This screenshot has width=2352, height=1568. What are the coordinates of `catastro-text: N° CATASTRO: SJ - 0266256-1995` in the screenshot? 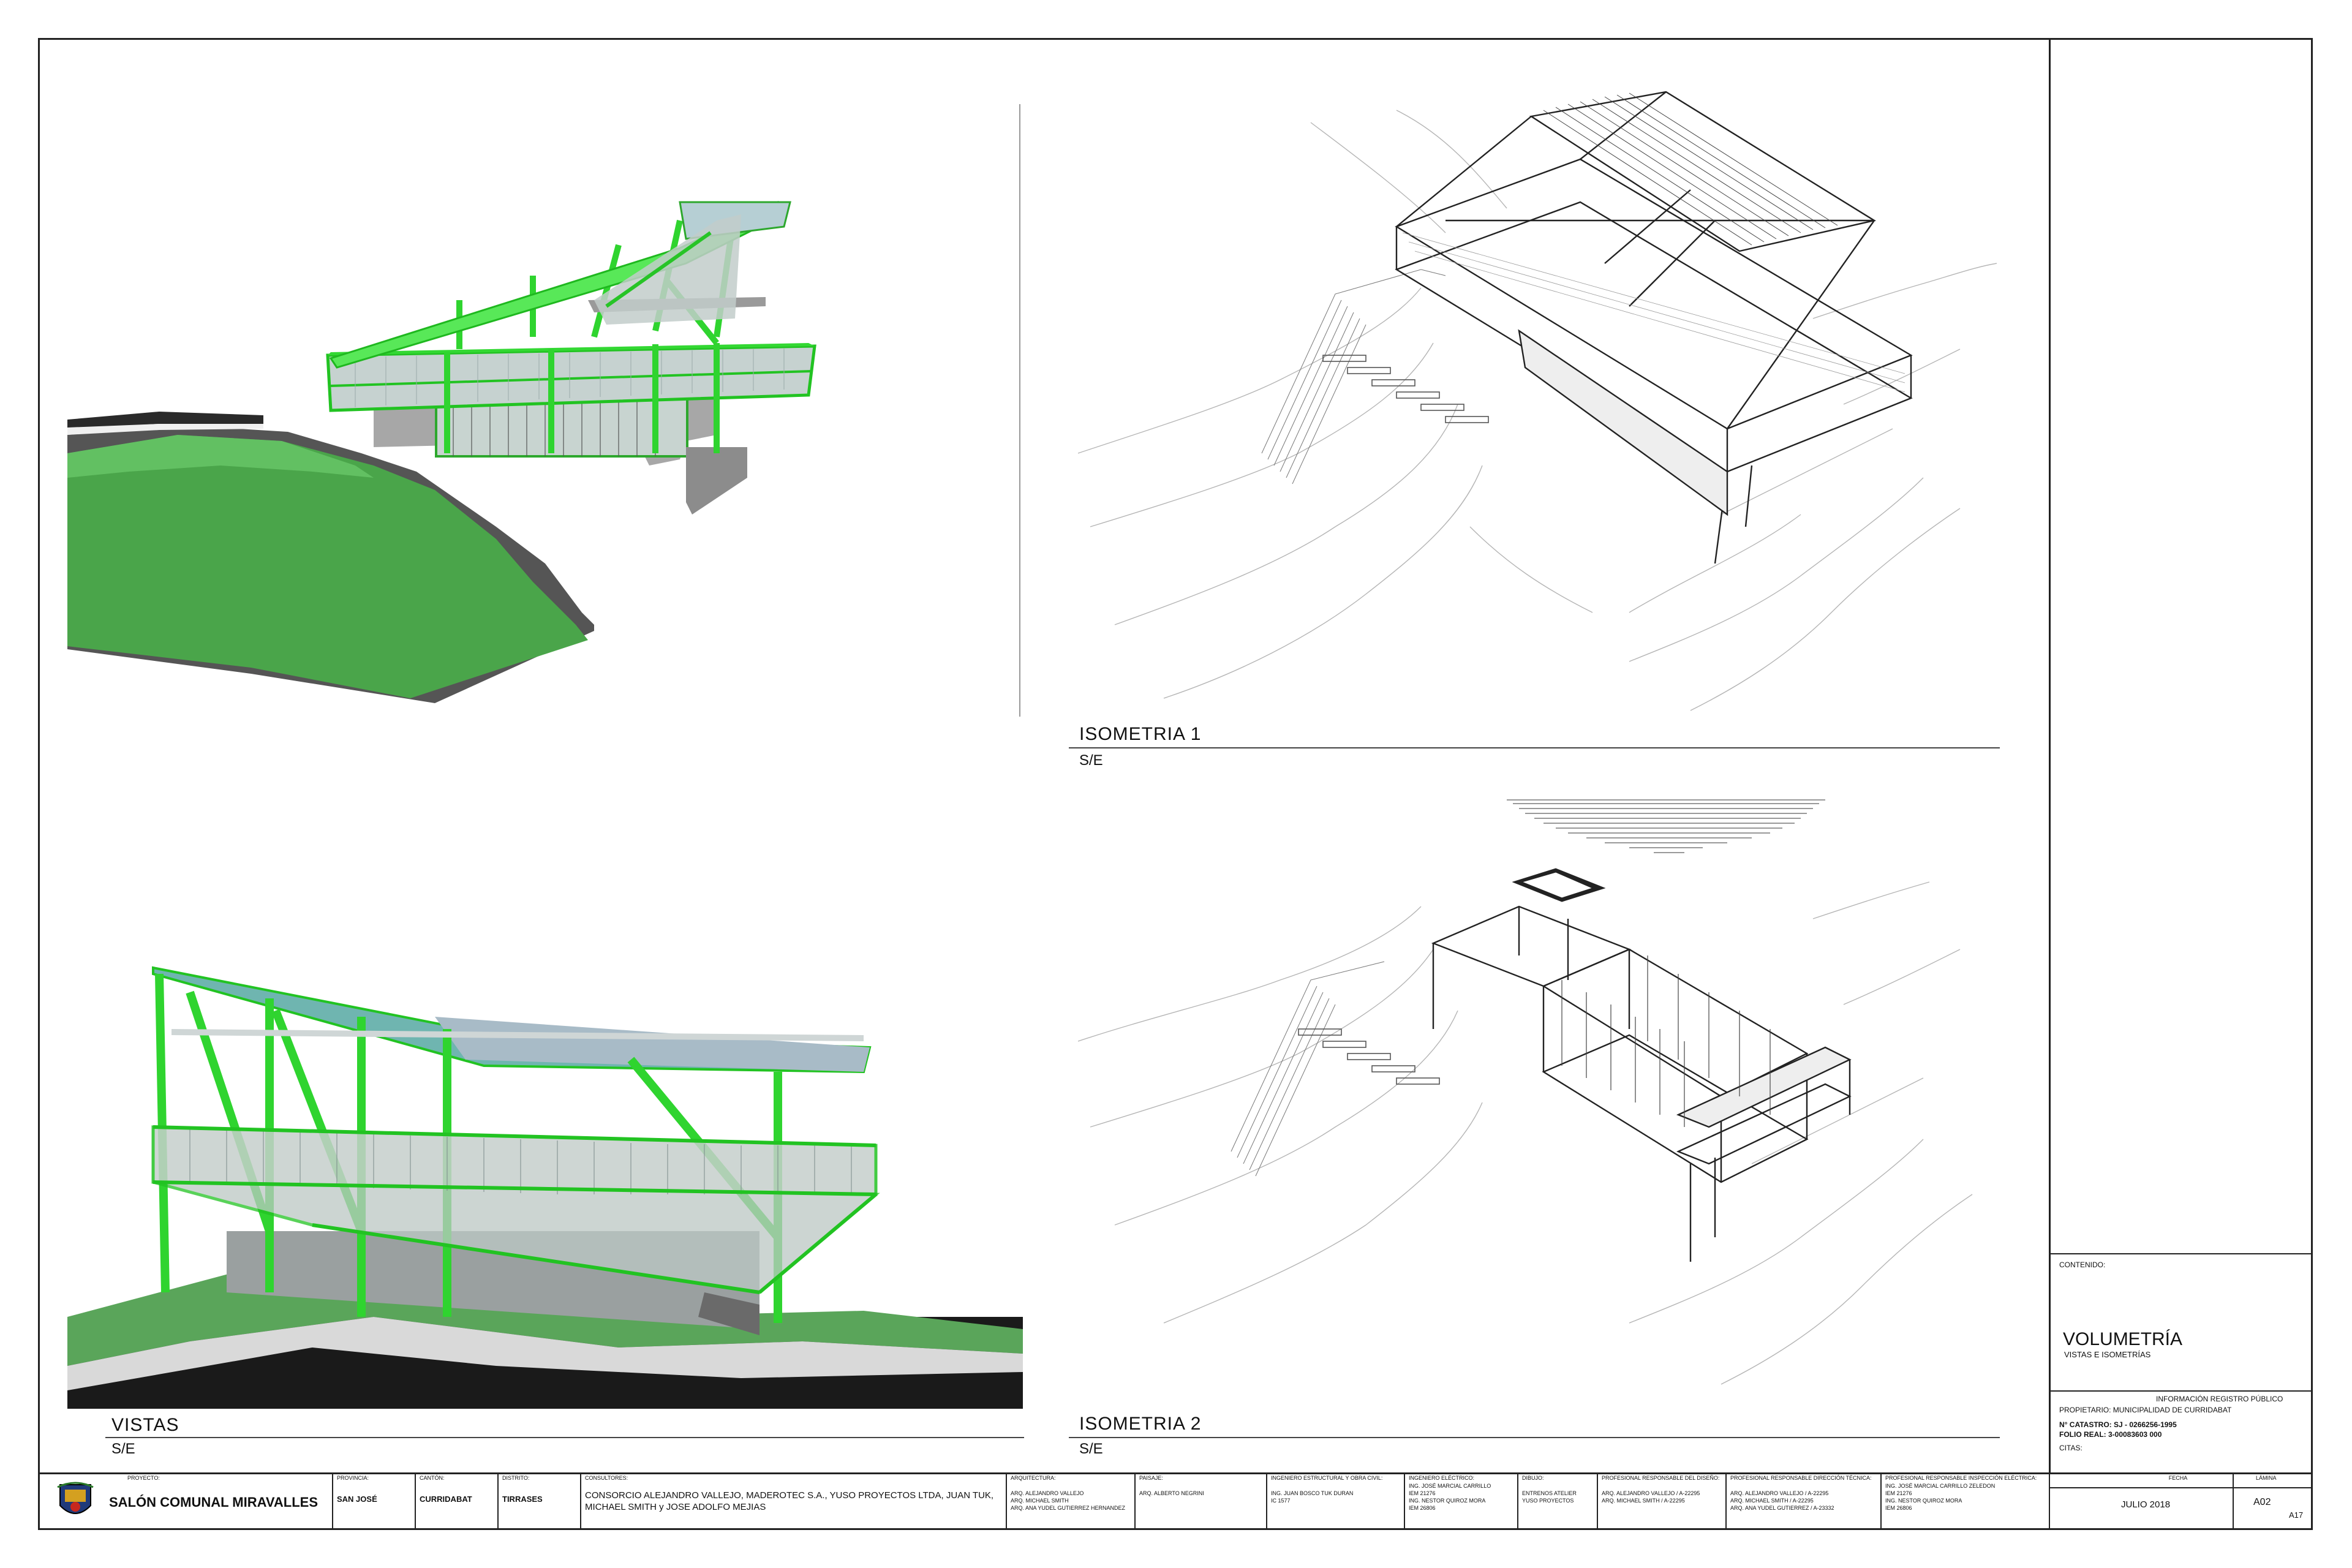 It's located at (2118, 1425).